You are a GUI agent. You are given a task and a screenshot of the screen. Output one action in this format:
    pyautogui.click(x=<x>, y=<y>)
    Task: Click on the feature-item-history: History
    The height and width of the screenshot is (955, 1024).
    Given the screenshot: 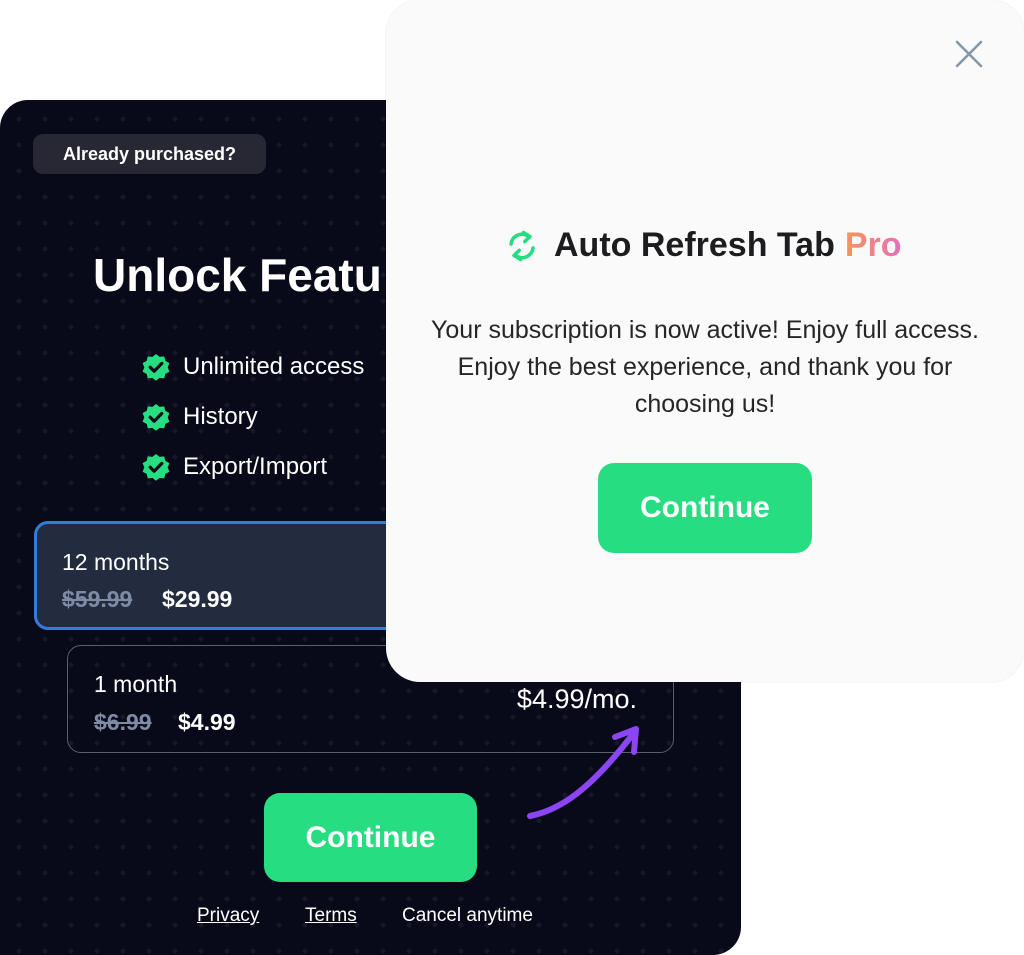 What is the action you would take?
    pyautogui.click(x=252, y=417)
    